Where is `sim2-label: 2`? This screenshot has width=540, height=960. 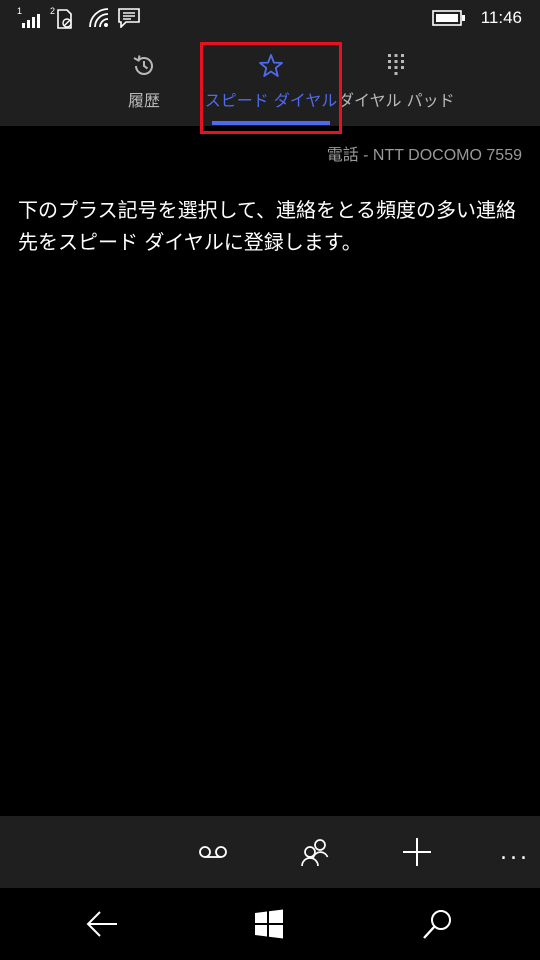 sim2-label: 2 is located at coordinates (52, 11).